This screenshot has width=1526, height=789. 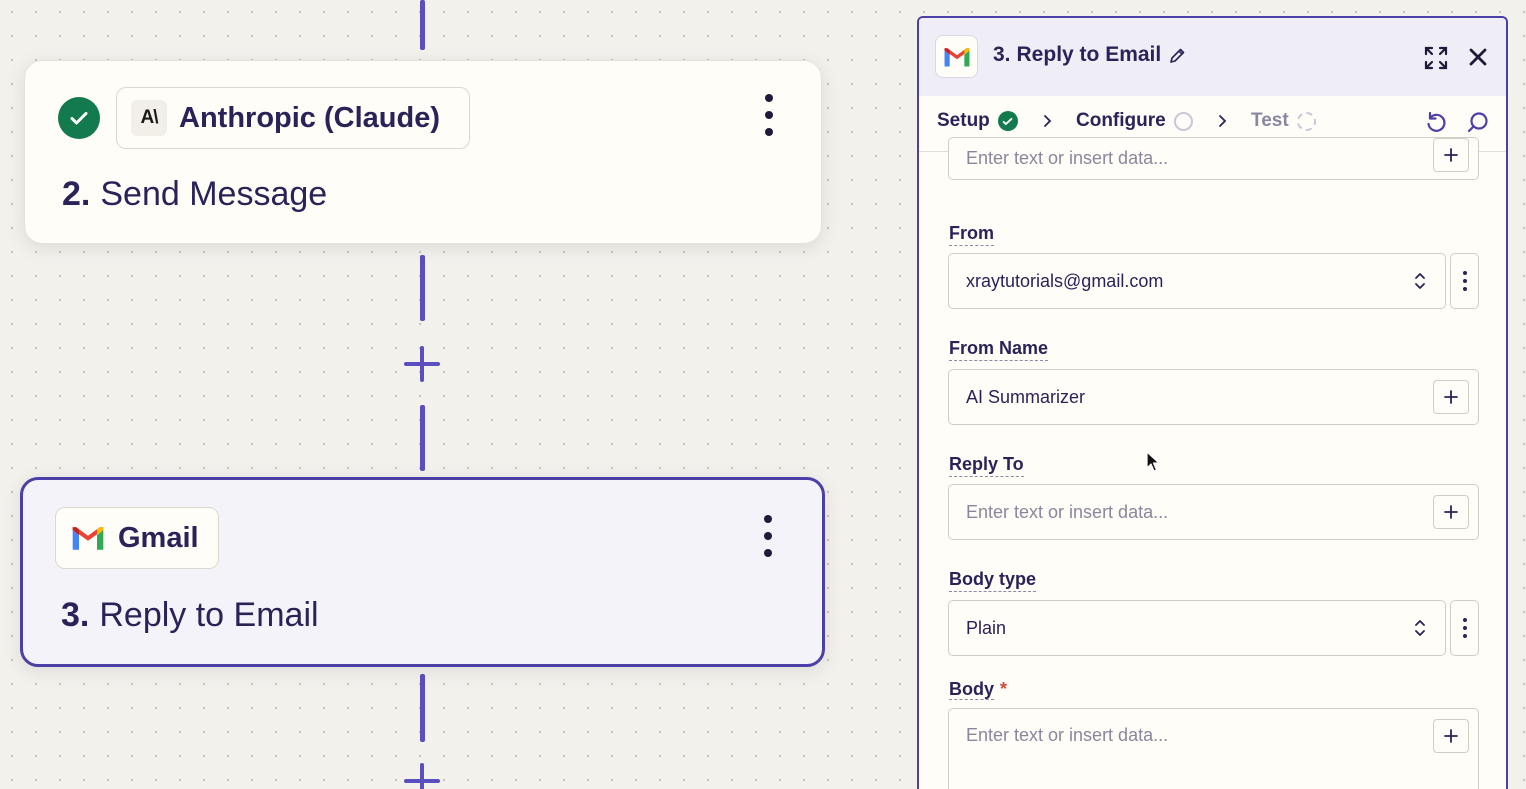 I want to click on step-title-text: Reply to Email, so click(x=209, y=615).